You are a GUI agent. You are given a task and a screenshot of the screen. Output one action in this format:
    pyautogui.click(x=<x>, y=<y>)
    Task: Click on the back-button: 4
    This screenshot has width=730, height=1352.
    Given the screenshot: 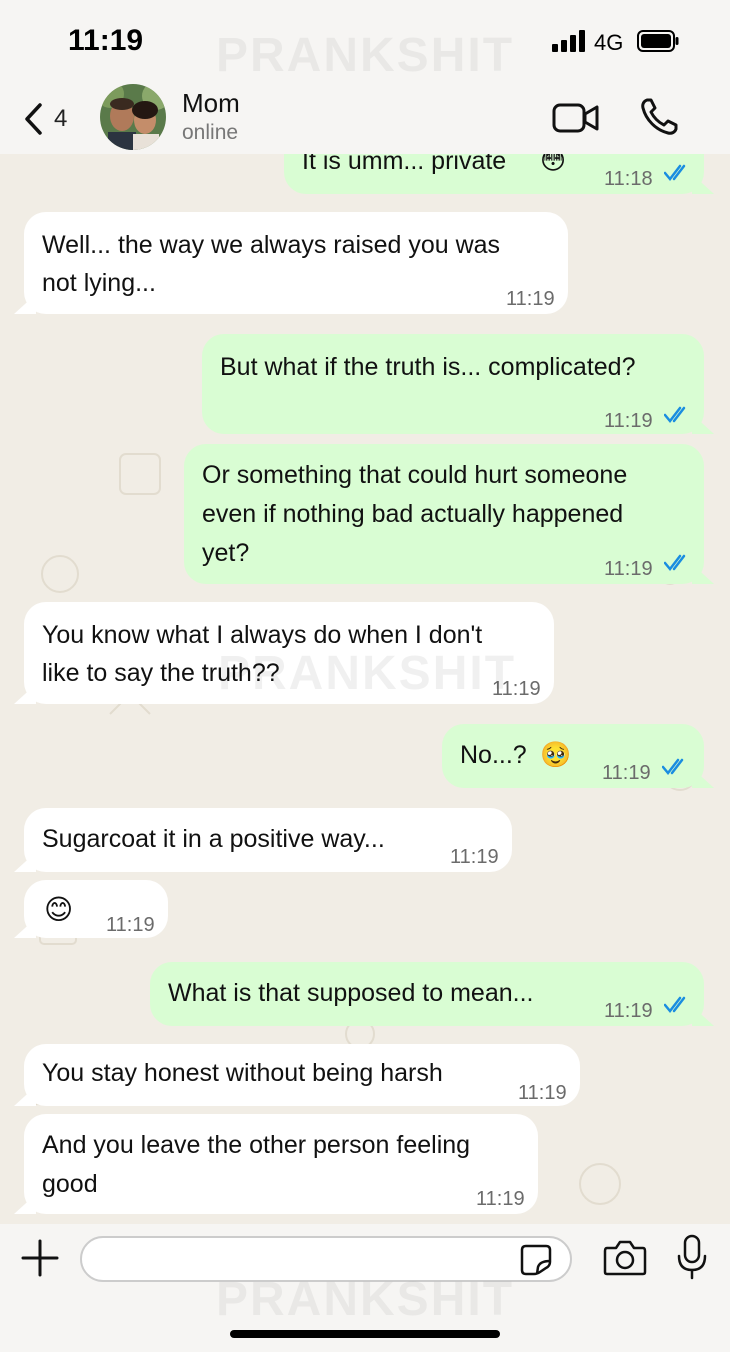 What is the action you would take?
    pyautogui.click(x=57, y=119)
    